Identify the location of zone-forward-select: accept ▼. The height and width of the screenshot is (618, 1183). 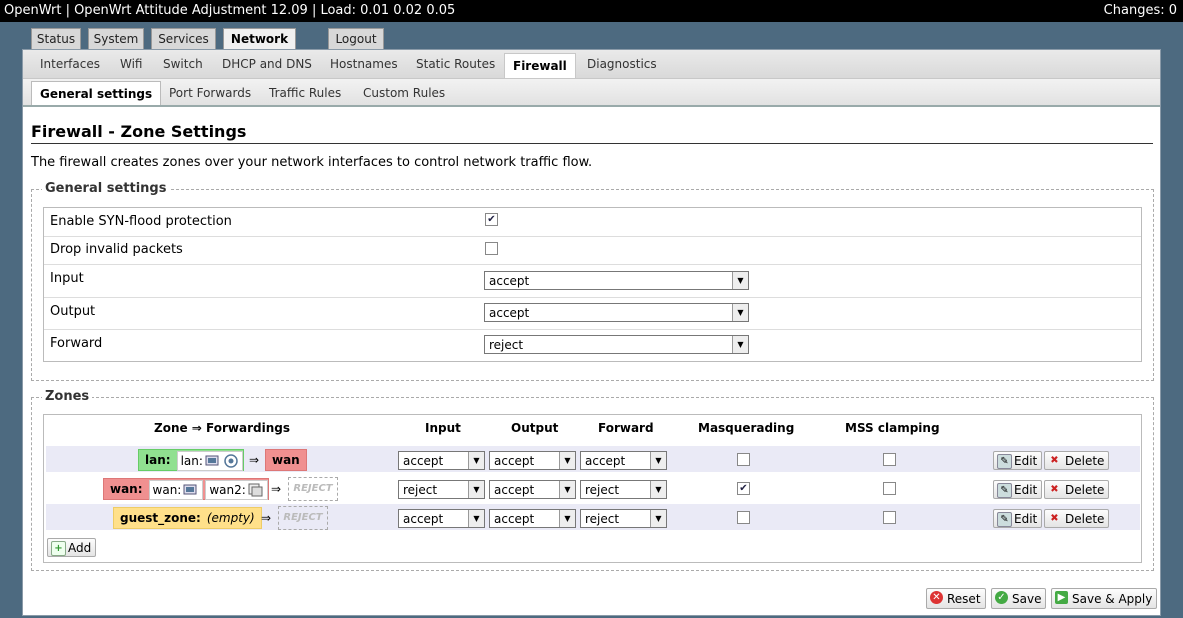
(623, 460).